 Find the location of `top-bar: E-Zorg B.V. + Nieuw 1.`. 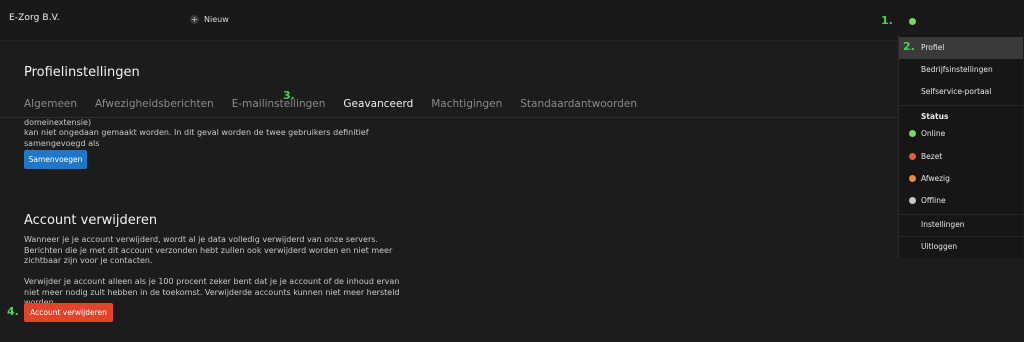

top-bar: E-Zorg B.V. + Nieuw 1. is located at coordinates (512, 20).